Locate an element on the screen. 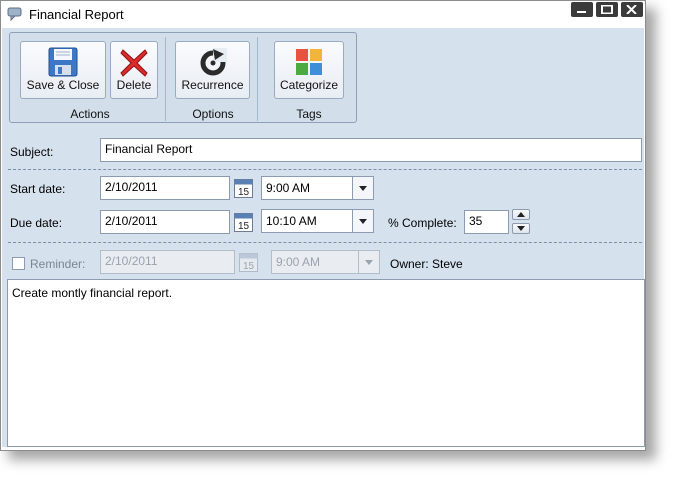 The image size is (676, 480). maximize-icon is located at coordinates (607, 9).